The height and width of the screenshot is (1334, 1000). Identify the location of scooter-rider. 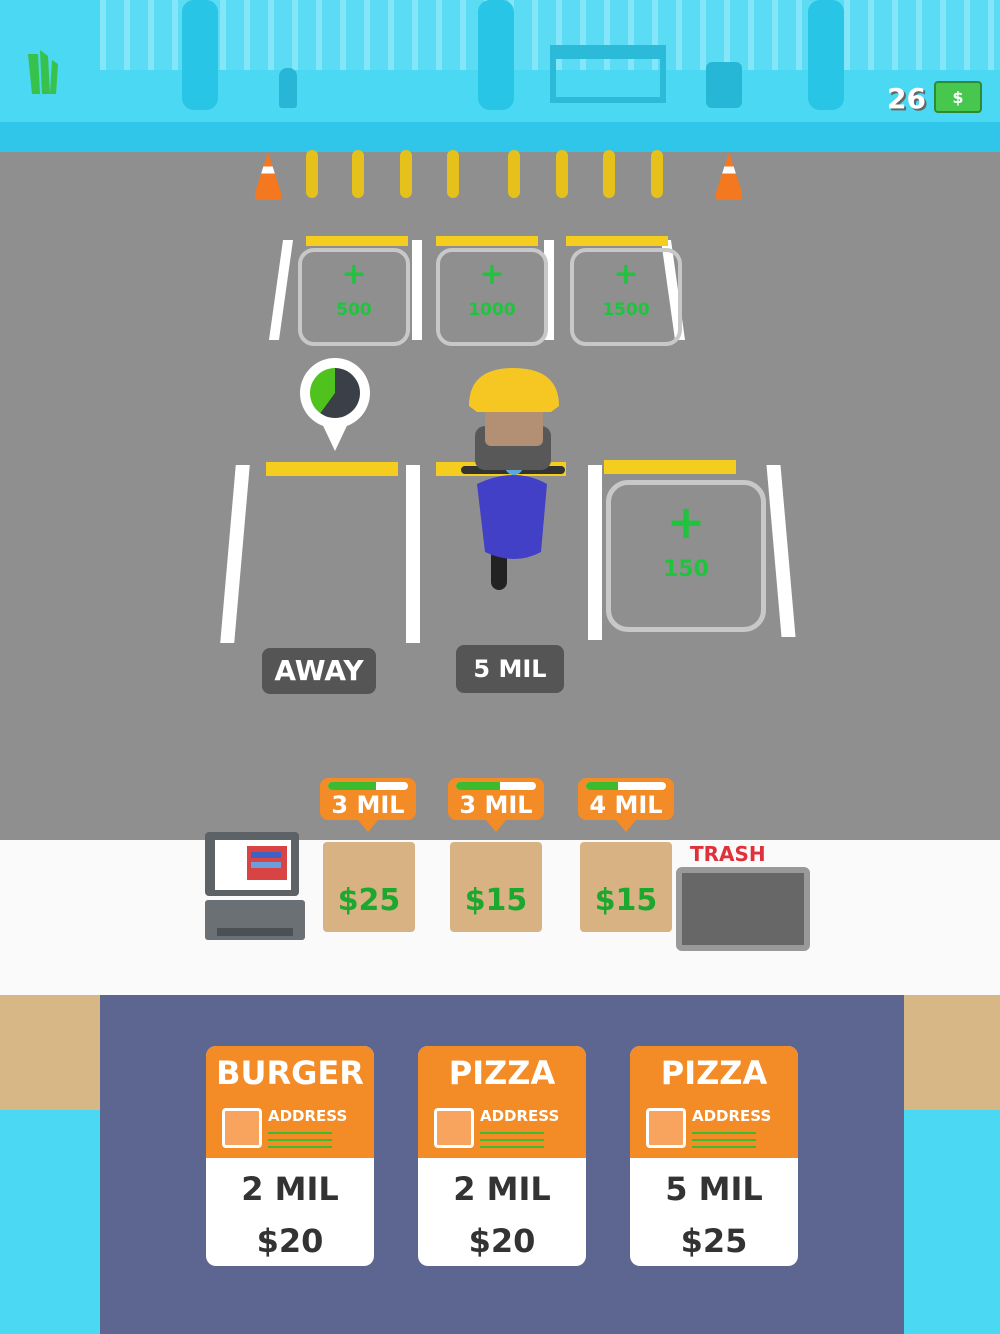
(515, 481).